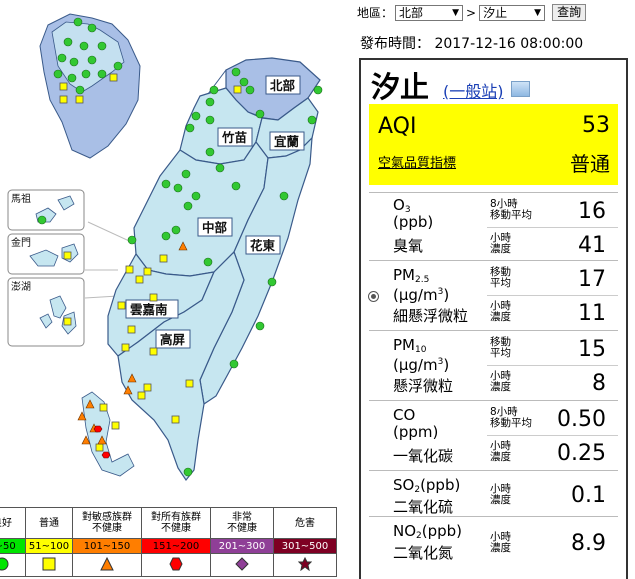 This screenshot has height=579, width=635. I want to click on pollutant-name: 細懸浮微粒, so click(431, 316).